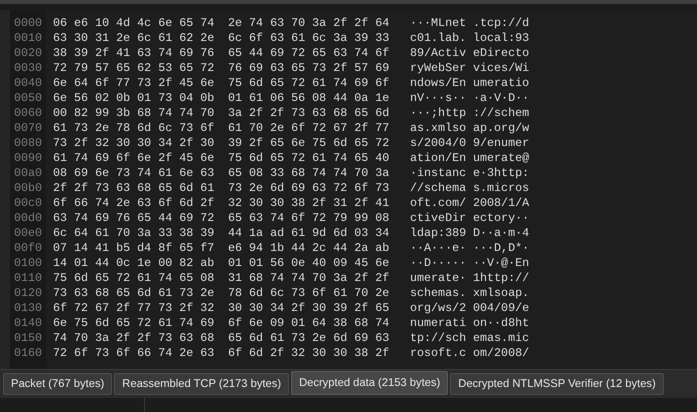  Describe the element at coordinates (134, 173) in the screenshot. I see `hex-bytes: 08 69 6e 73 74 61 6e 63` at that location.